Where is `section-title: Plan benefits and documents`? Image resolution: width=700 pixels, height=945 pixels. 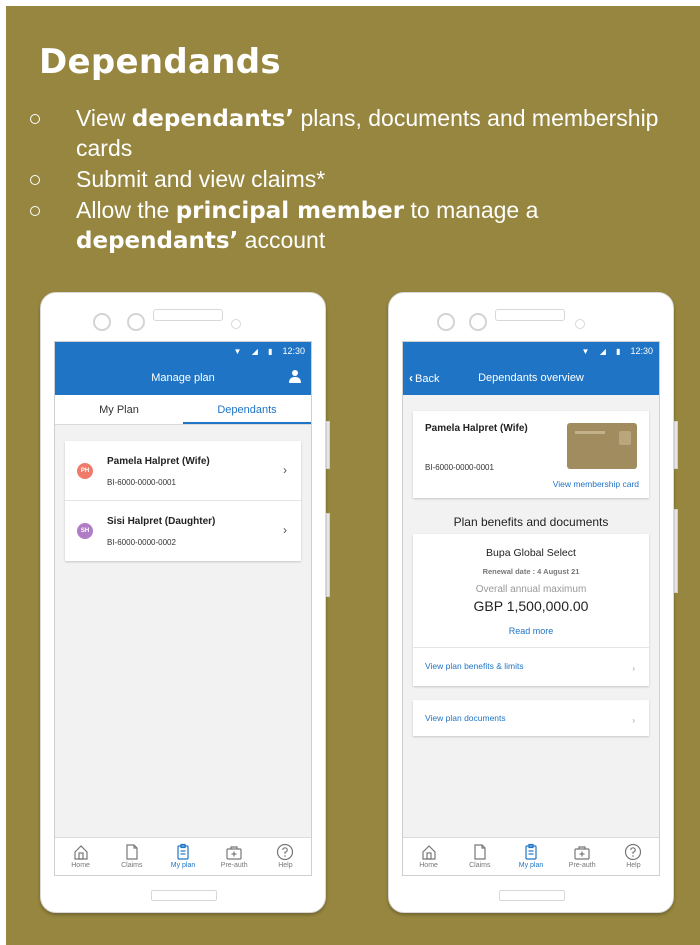
section-title: Plan benefits and documents is located at coordinates (531, 522).